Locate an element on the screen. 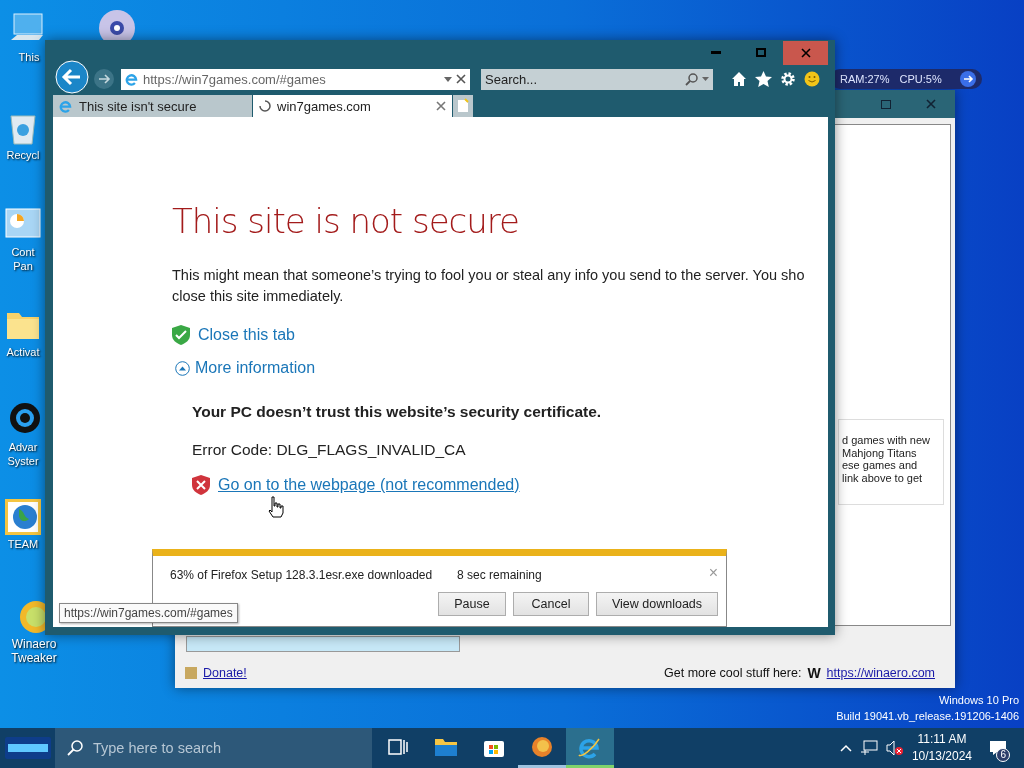  description-text: ese games and is located at coordinates (880, 465).